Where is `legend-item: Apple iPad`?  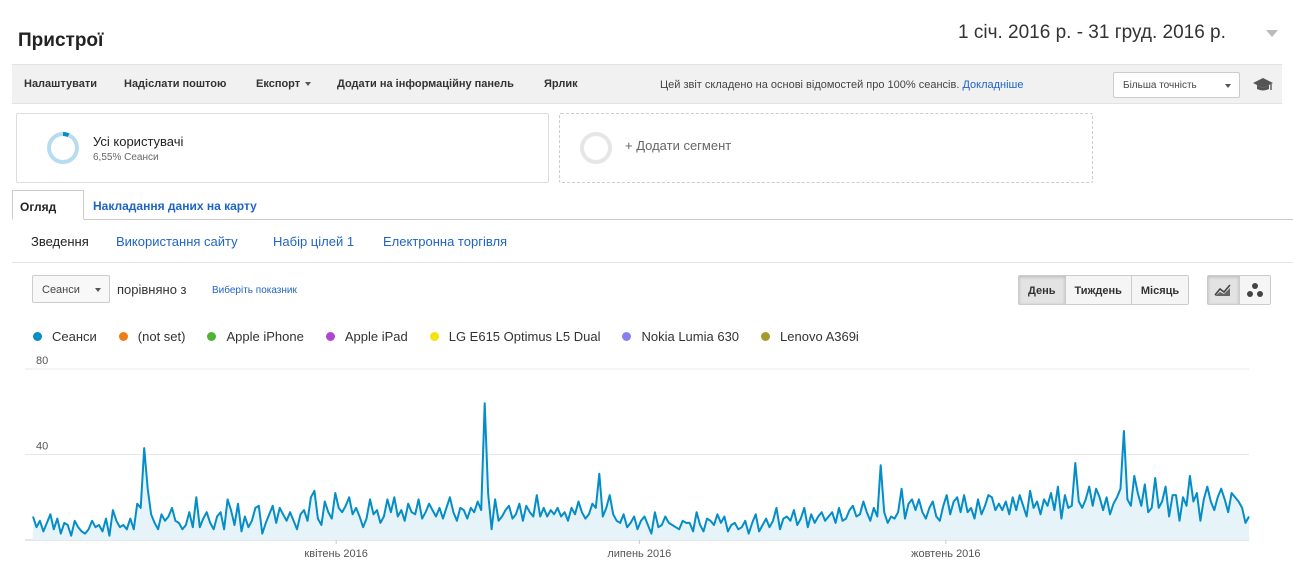
legend-item: Apple iPad is located at coordinates (366, 336).